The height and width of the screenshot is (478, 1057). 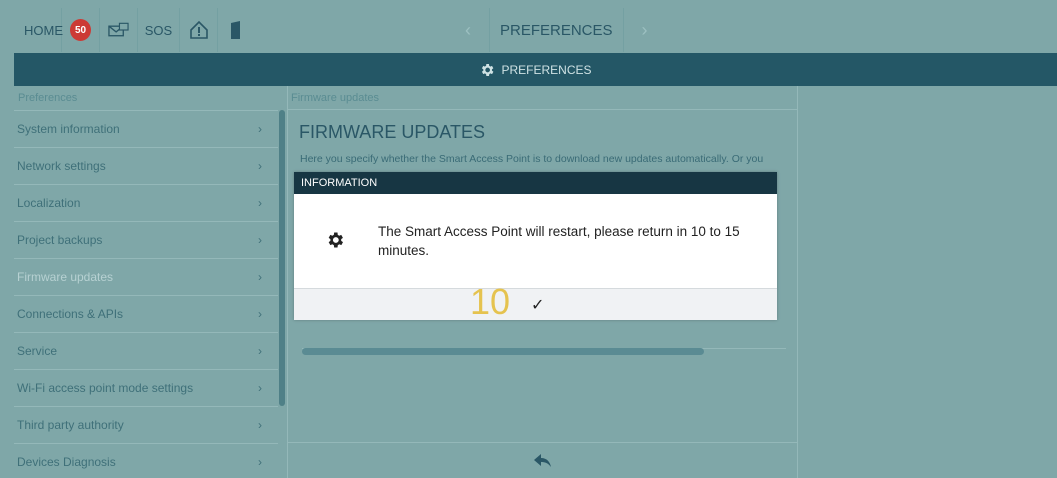 I want to click on envelope-icon, so click(x=118, y=29).